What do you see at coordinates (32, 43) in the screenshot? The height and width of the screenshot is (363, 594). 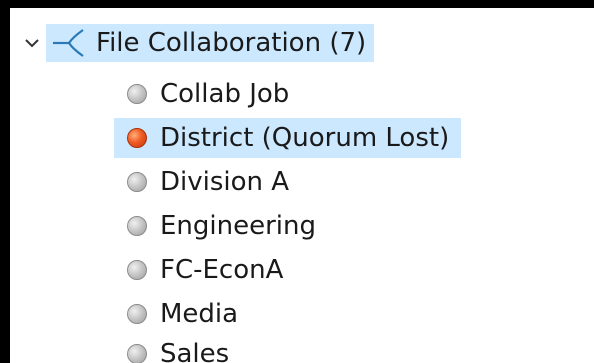 I see `chevron-down-icon` at bounding box center [32, 43].